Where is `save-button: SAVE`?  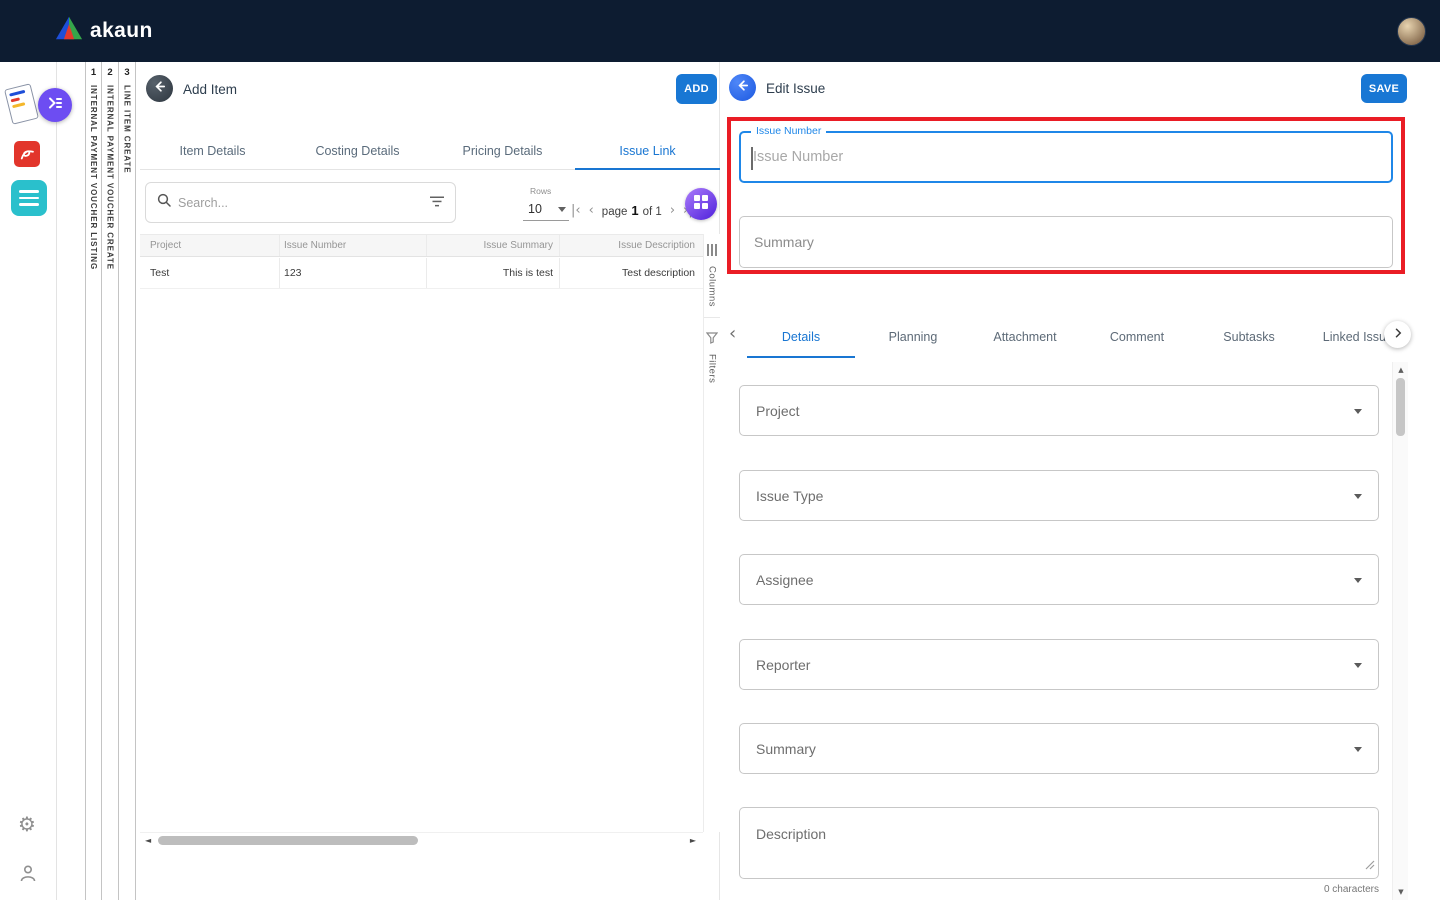 save-button: SAVE is located at coordinates (1384, 88).